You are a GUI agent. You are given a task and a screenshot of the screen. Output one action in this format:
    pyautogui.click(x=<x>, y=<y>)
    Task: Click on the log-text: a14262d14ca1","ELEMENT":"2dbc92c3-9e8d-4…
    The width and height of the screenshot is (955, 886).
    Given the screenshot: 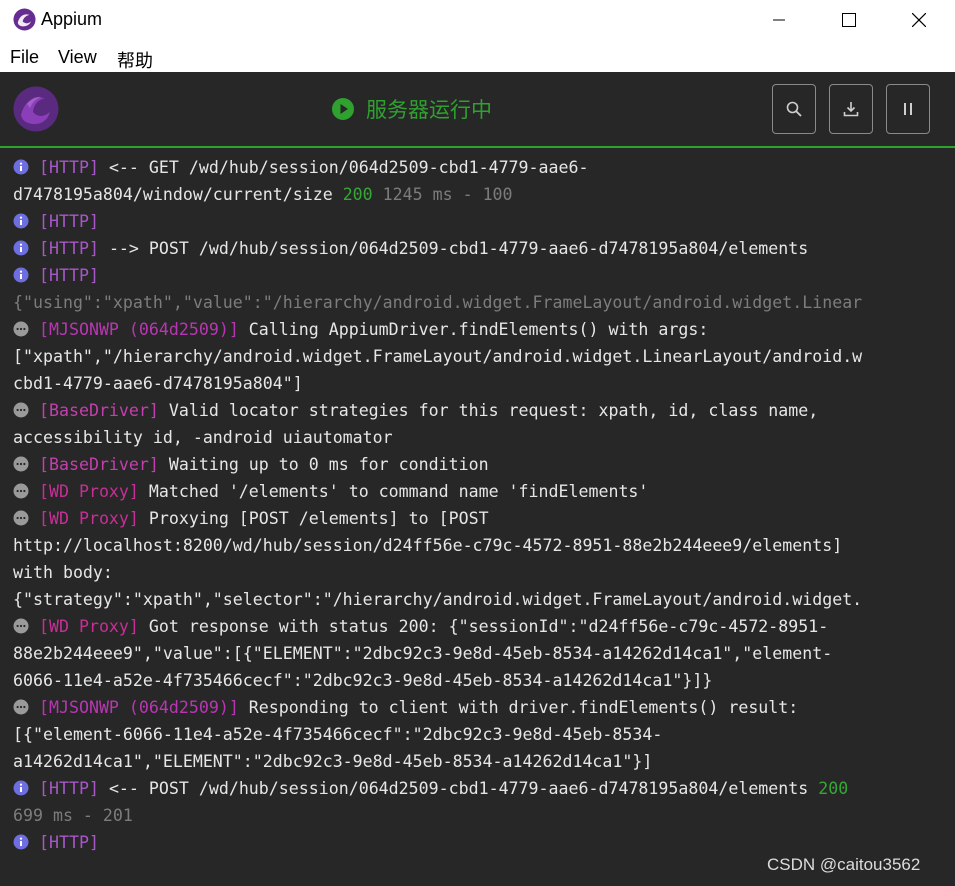 What is the action you would take?
    pyautogui.click(x=333, y=761)
    